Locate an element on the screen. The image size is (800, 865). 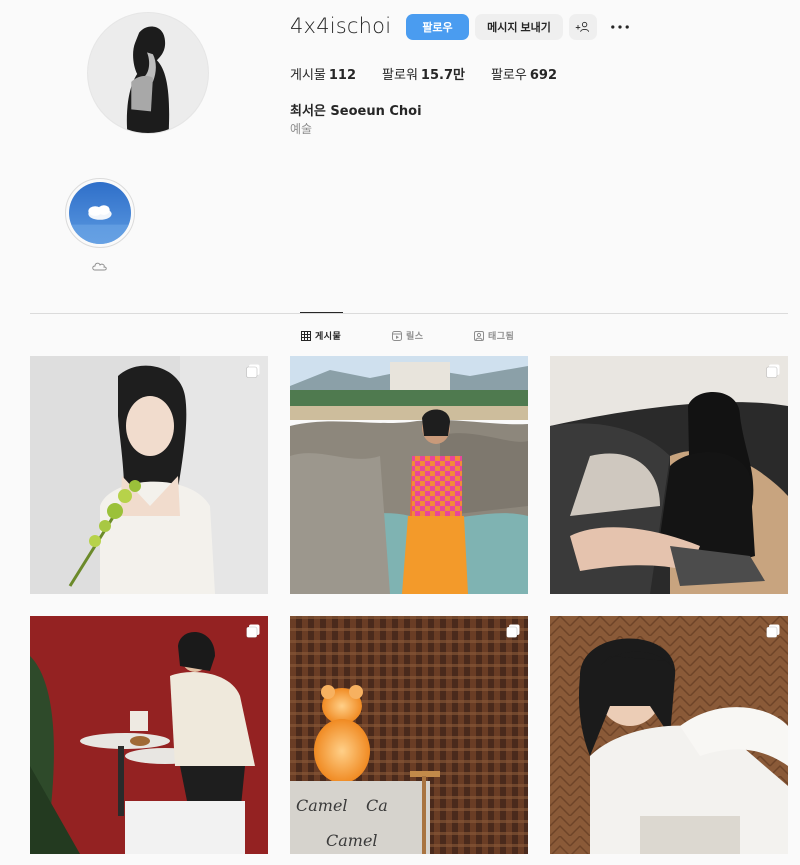
tabs-divider is located at coordinates (409, 313).